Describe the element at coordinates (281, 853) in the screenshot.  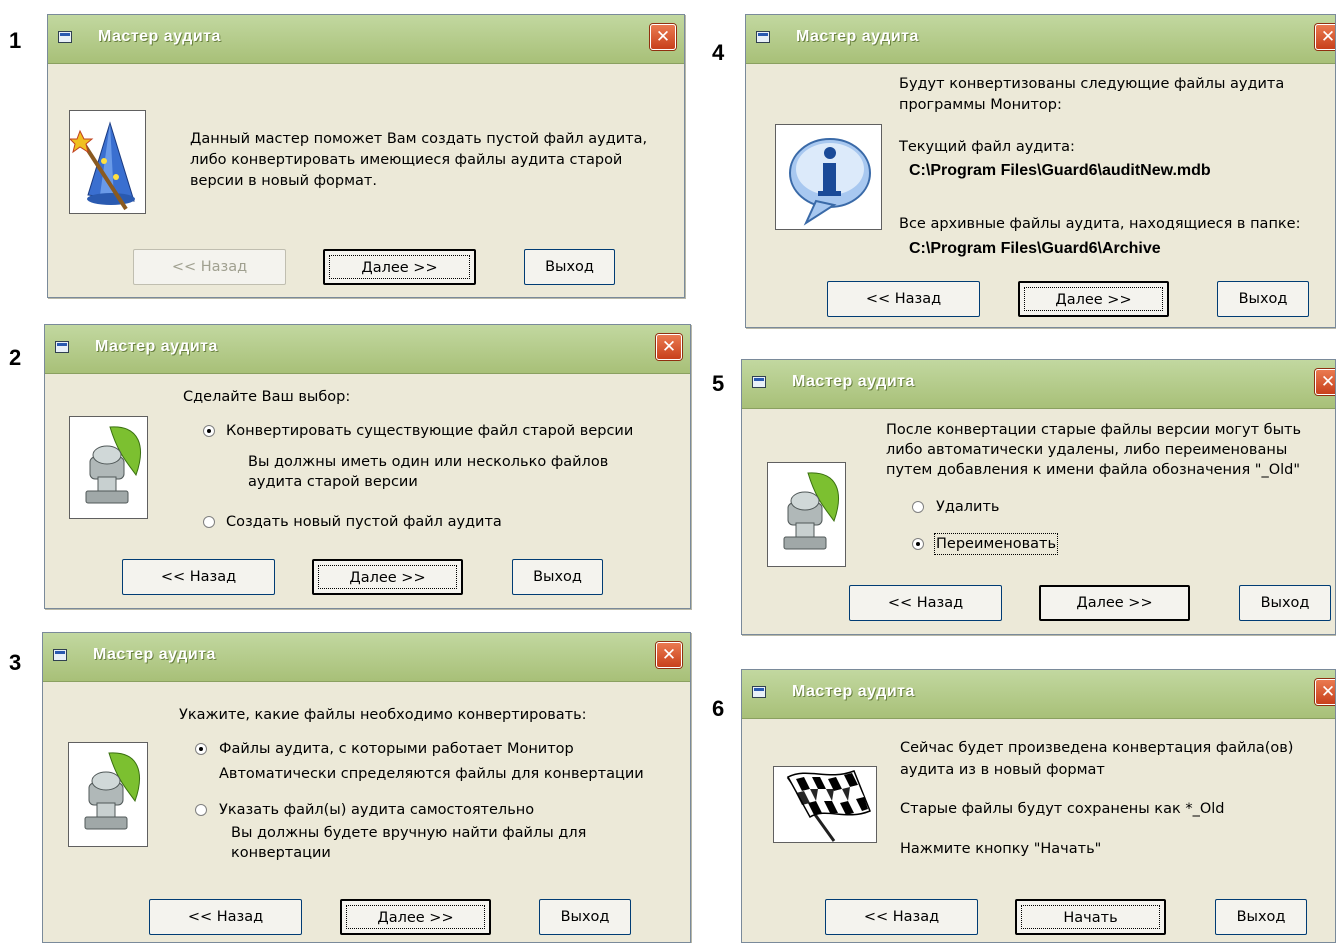
I see `manual-files-desc-line-2: конвертации` at that location.